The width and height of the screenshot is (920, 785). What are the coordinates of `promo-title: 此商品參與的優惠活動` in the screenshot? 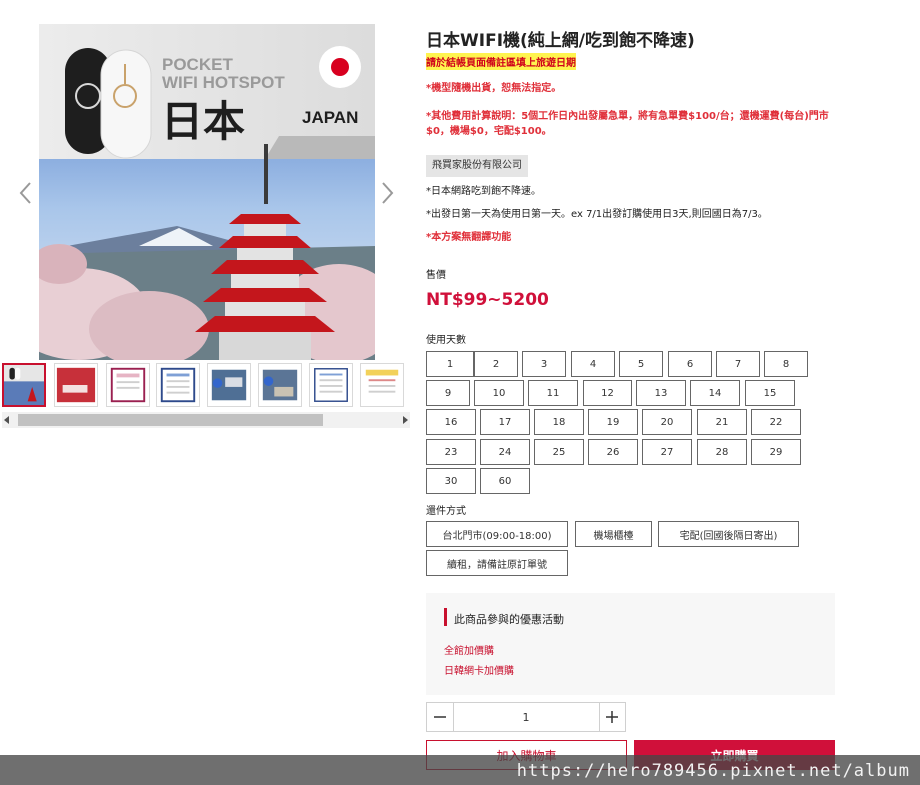 It's located at (509, 619).